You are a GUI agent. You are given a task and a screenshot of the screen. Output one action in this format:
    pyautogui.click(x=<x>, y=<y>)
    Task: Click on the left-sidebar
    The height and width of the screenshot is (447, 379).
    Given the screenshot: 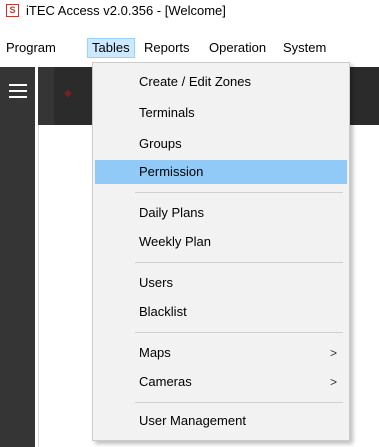 What is the action you would take?
    pyautogui.click(x=17, y=257)
    